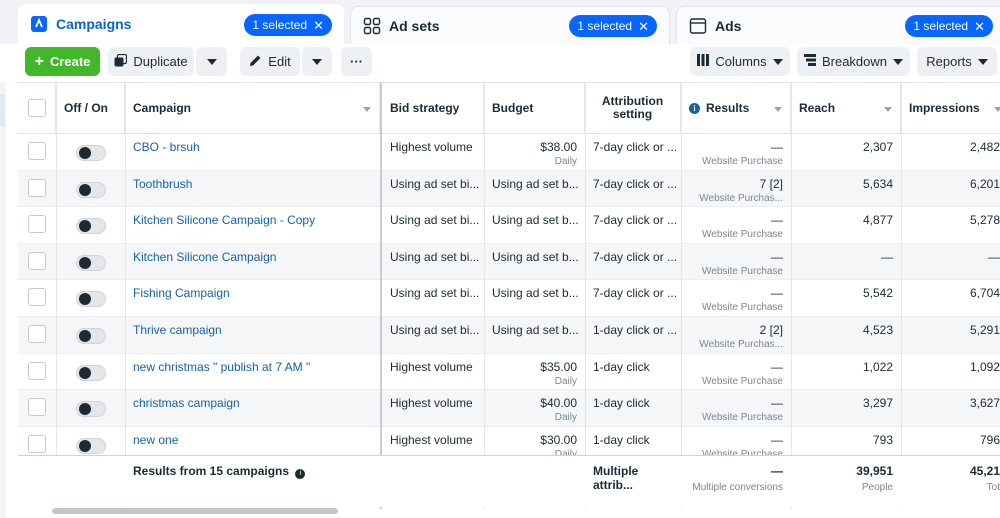 This screenshot has width=1000, height=518. What do you see at coordinates (162, 184) in the screenshot?
I see `campaign-name-link: Toothbrush` at bounding box center [162, 184].